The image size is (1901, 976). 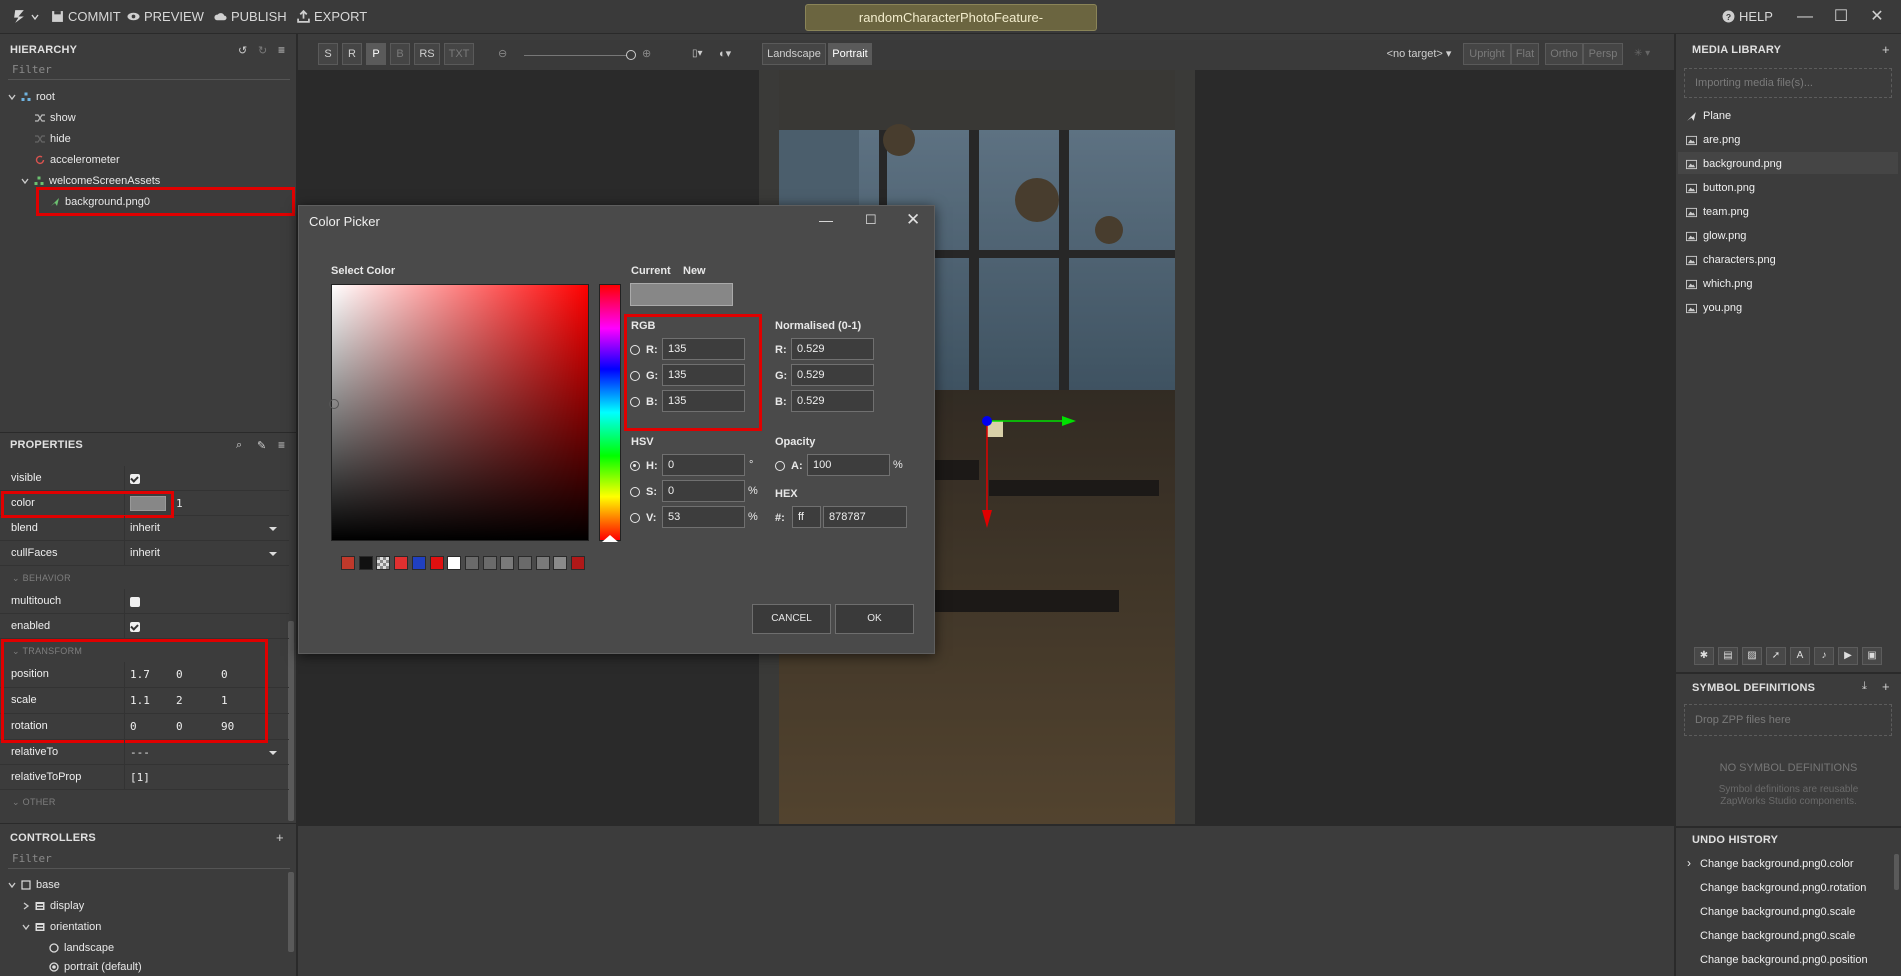 I want to click on section-other: ⌄ OTHER, so click(x=144, y=802).